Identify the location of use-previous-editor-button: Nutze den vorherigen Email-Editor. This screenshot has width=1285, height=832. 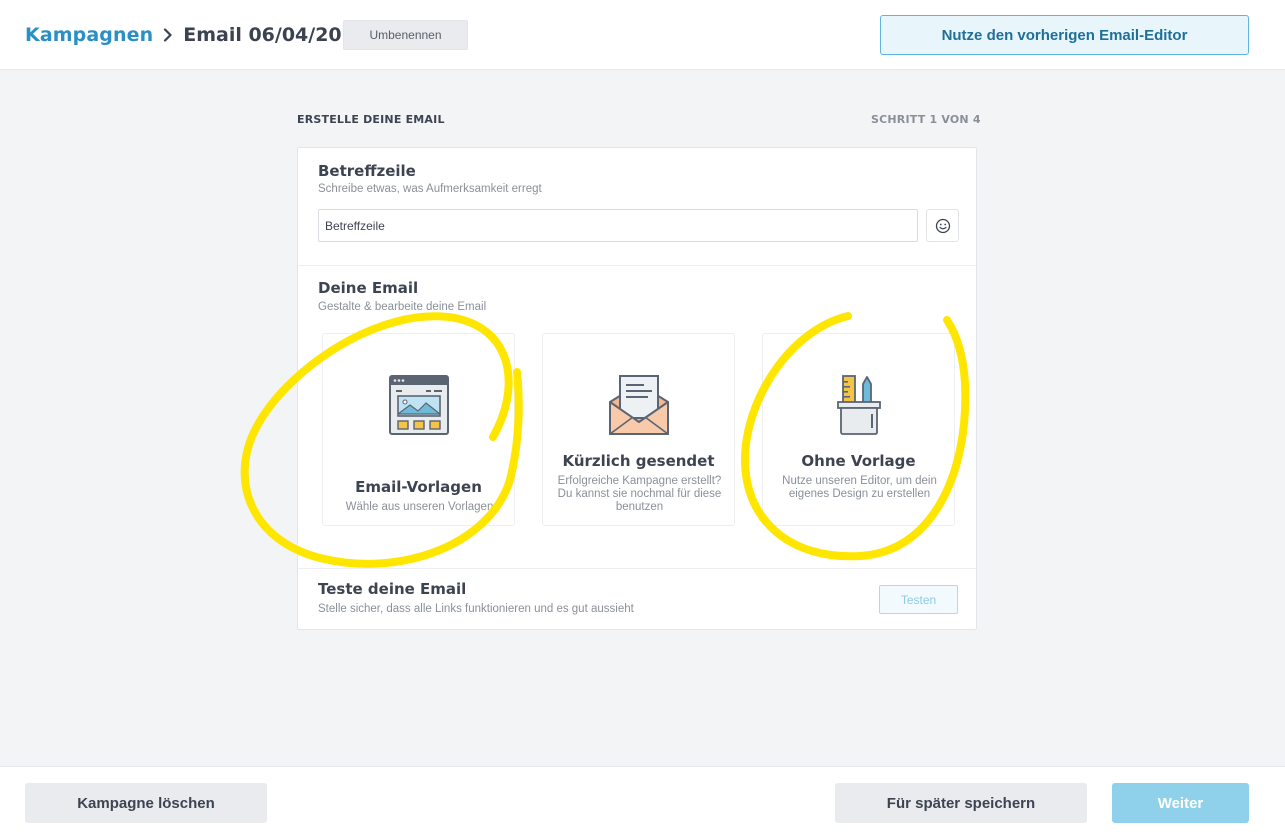
(1064, 35).